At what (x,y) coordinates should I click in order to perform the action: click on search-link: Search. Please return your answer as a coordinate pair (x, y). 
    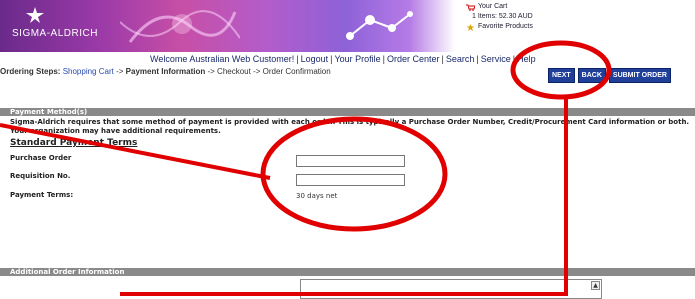
    Looking at the image, I should click on (460, 59).